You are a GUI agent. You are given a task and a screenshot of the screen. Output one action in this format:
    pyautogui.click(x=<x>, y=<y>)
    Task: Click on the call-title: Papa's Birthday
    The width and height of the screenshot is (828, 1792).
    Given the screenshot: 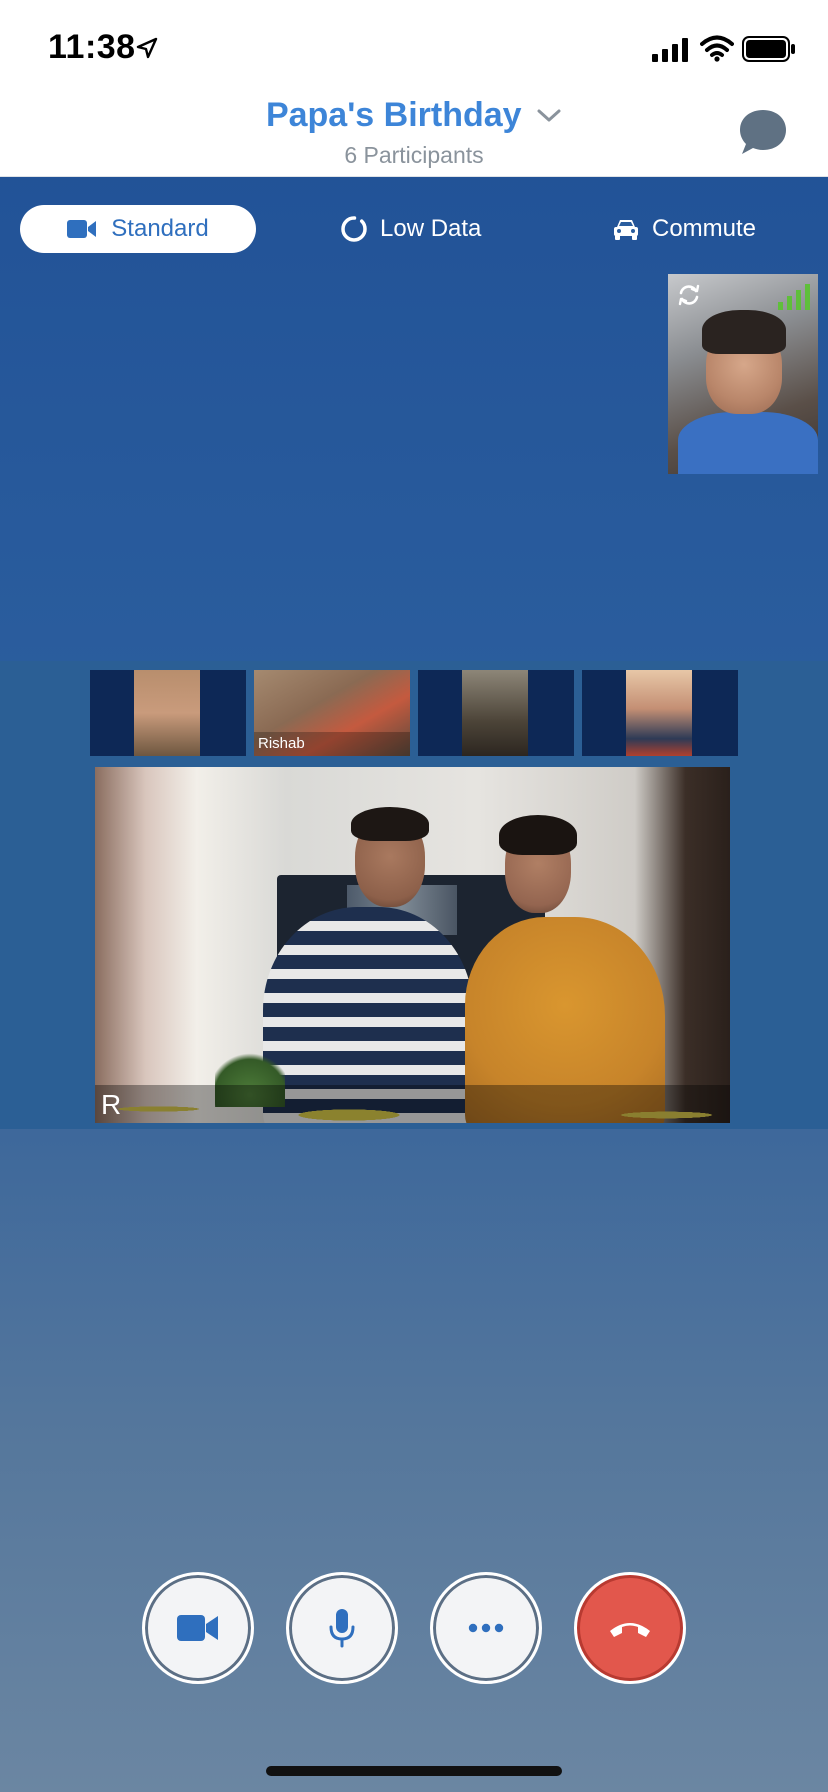 What is the action you would take?
    pyautogui.click(x=393, y=115)
    